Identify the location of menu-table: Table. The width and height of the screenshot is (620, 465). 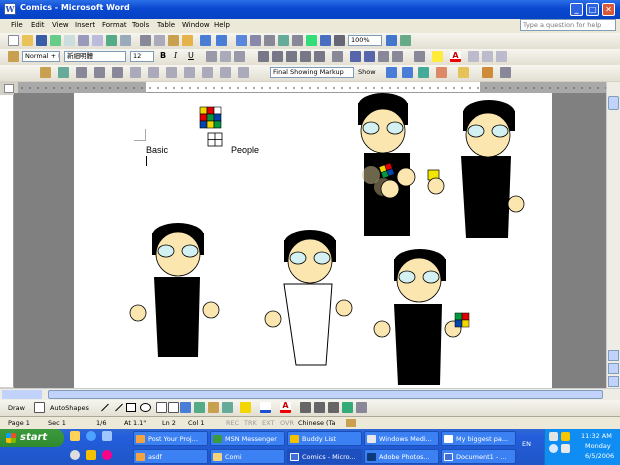
(166, 25).